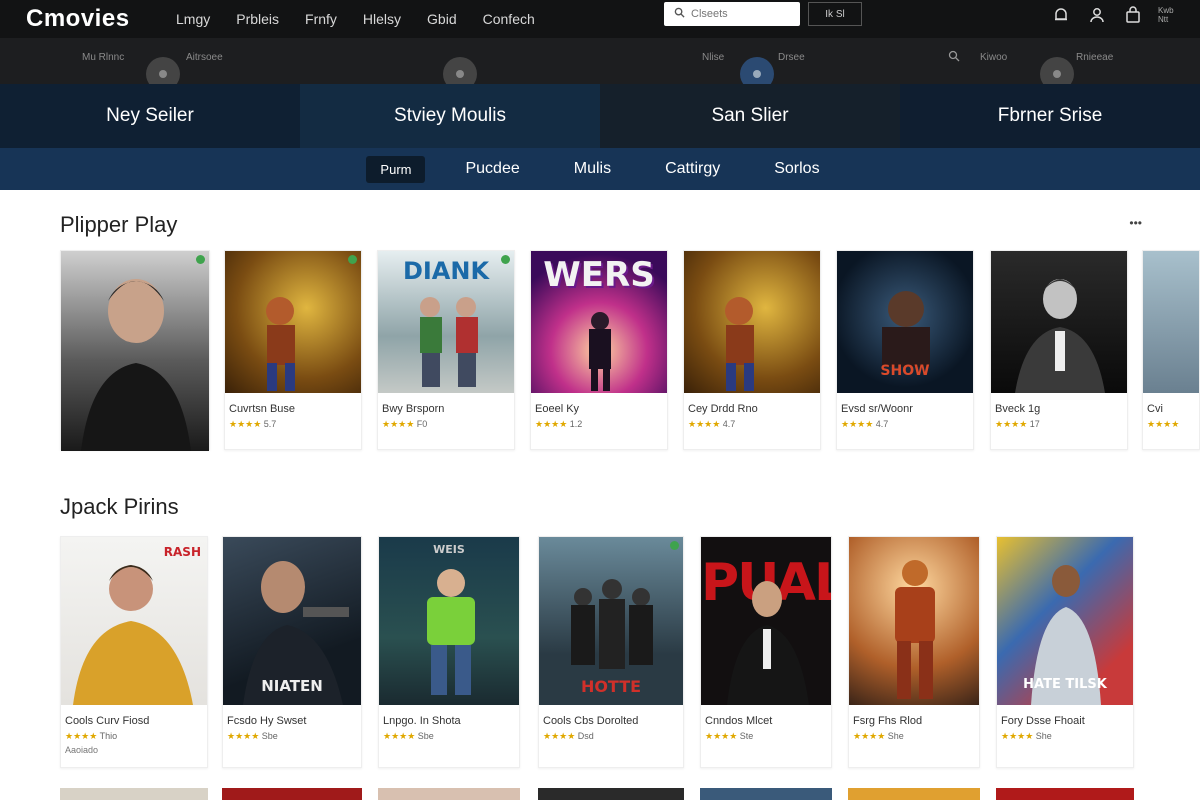  I want to click on banner-item: Ney Seiler, so click(150, 116).